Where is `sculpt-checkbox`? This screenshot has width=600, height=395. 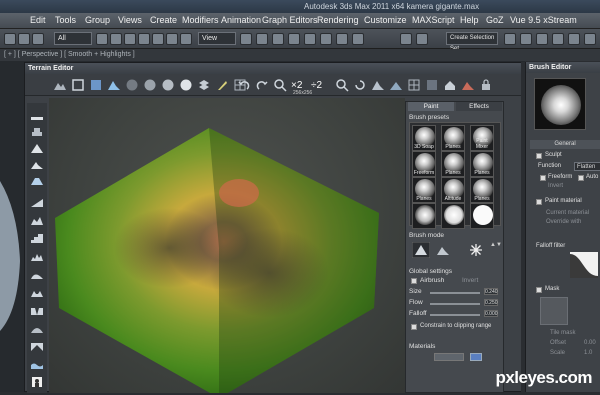
sculpt-checkbox is located at coordinates (539, 156).